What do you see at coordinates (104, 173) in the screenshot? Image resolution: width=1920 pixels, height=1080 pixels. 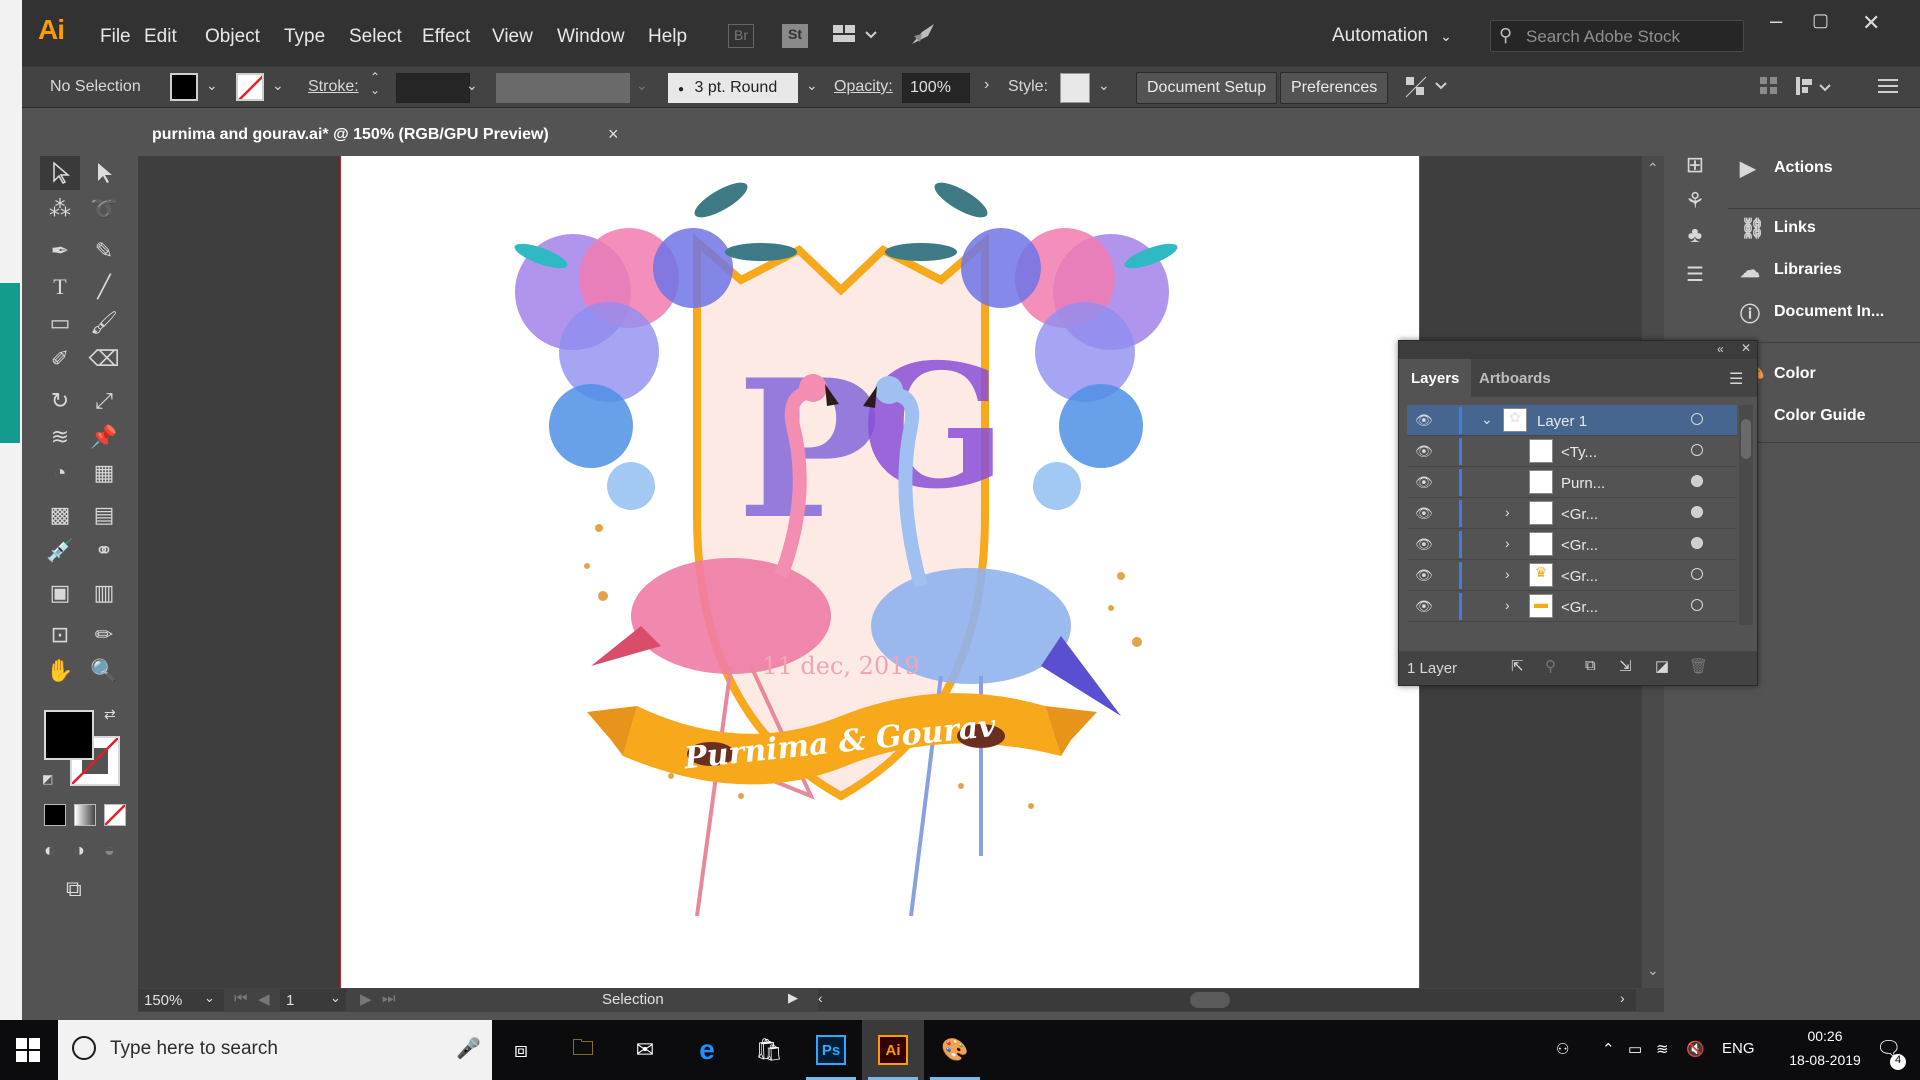 I see `direct-selection-tool-icon` at bounding box center [104, 173].